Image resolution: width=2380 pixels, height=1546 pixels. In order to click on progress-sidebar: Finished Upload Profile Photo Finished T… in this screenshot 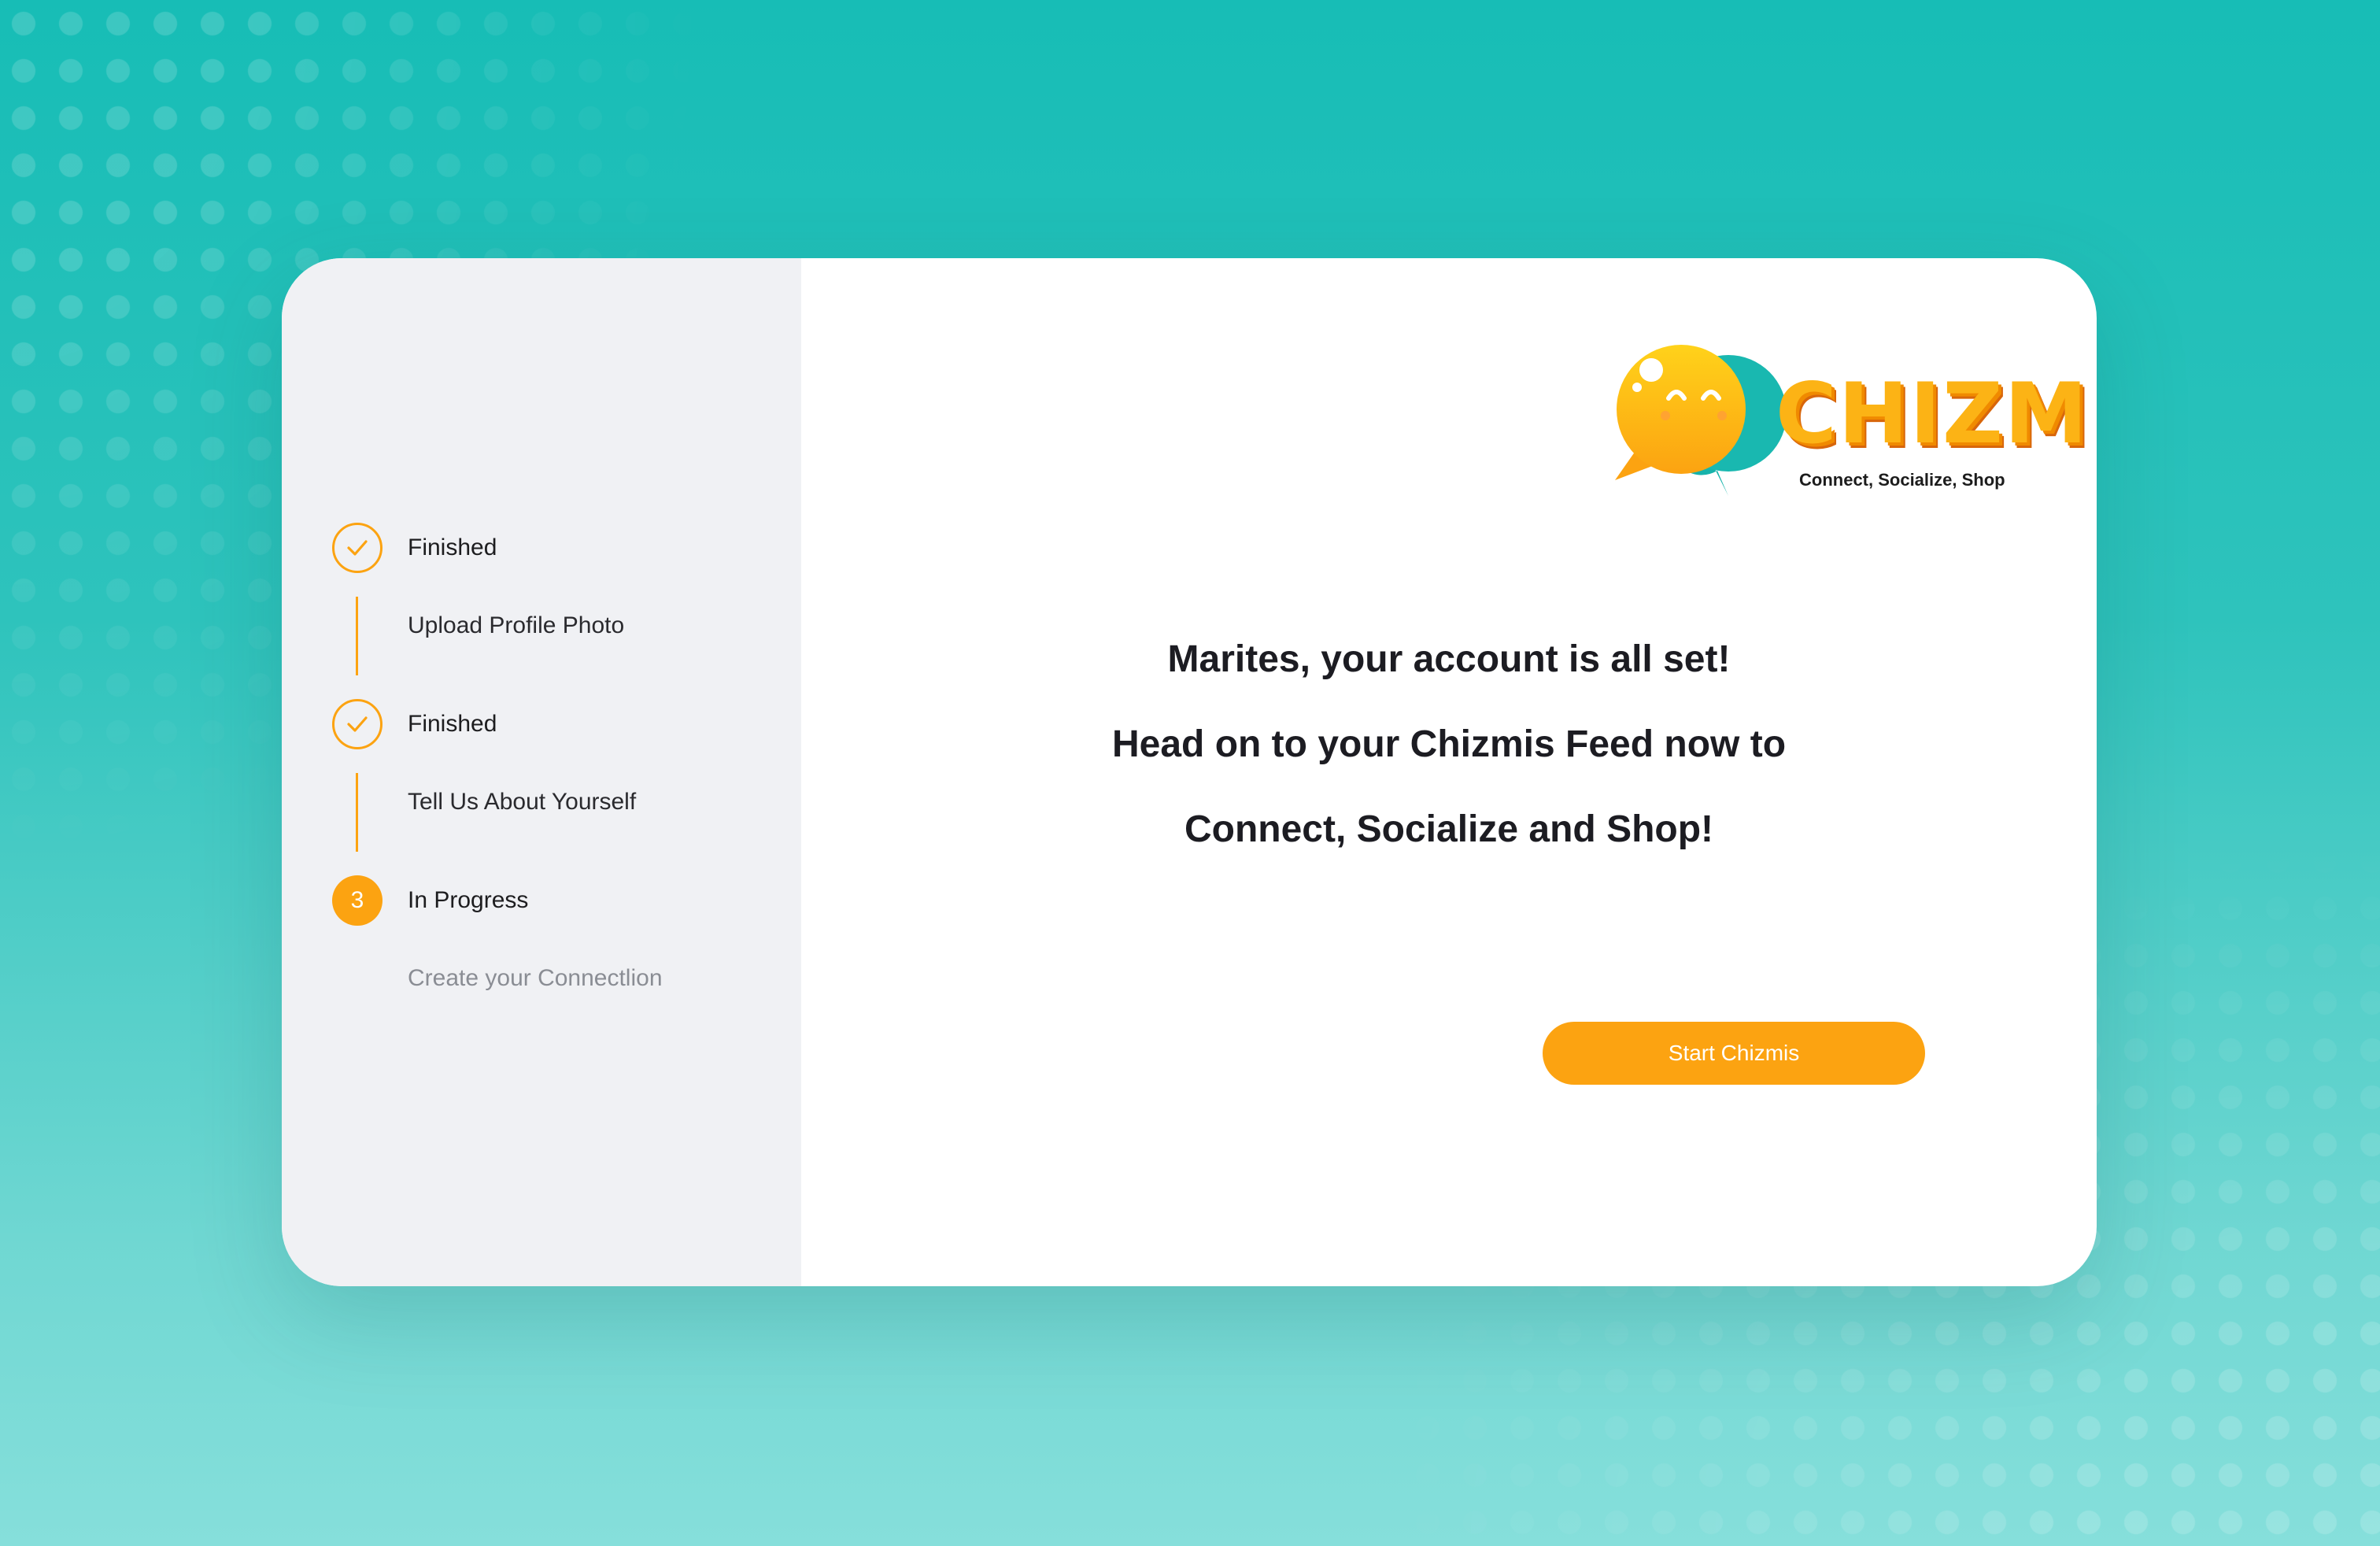, I will do `click(541, 772)`.